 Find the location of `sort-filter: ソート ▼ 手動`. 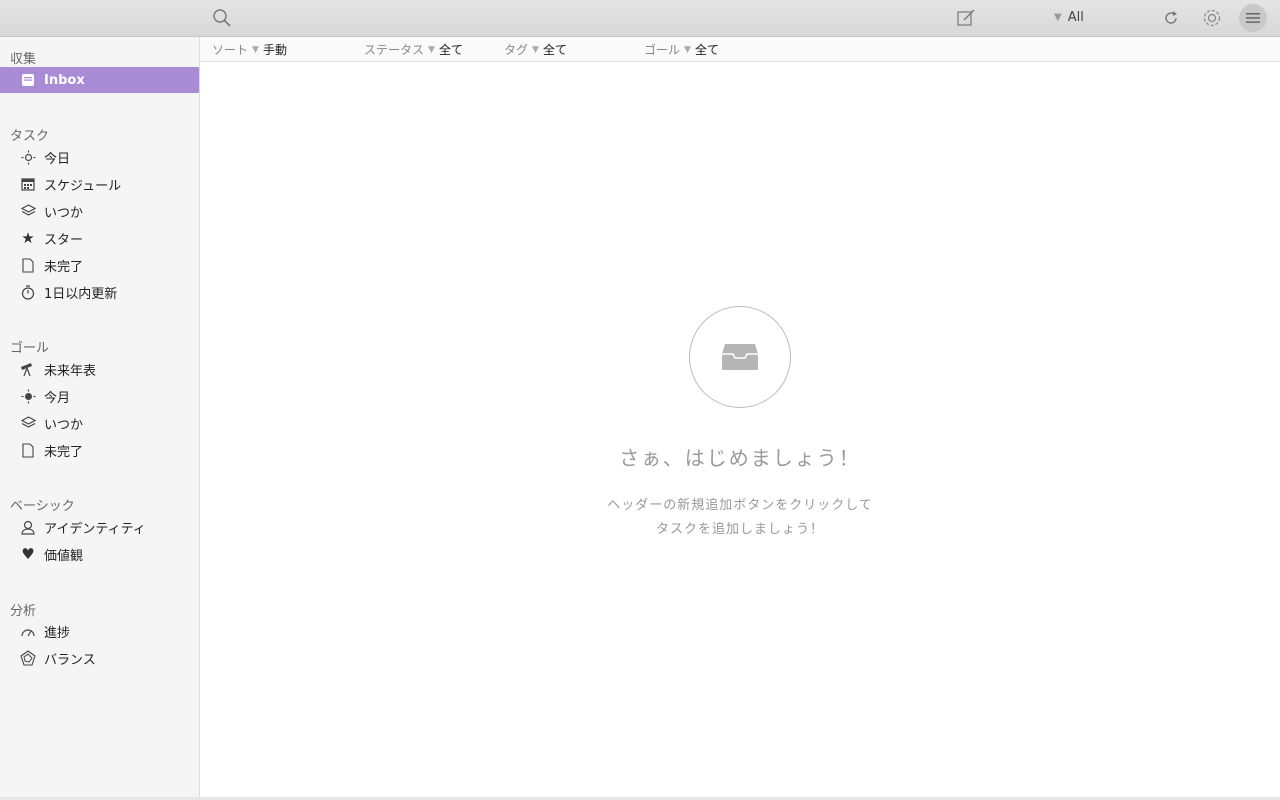

sort-filter: ソート ▼ 手動 is located at coordinates (249, 49).